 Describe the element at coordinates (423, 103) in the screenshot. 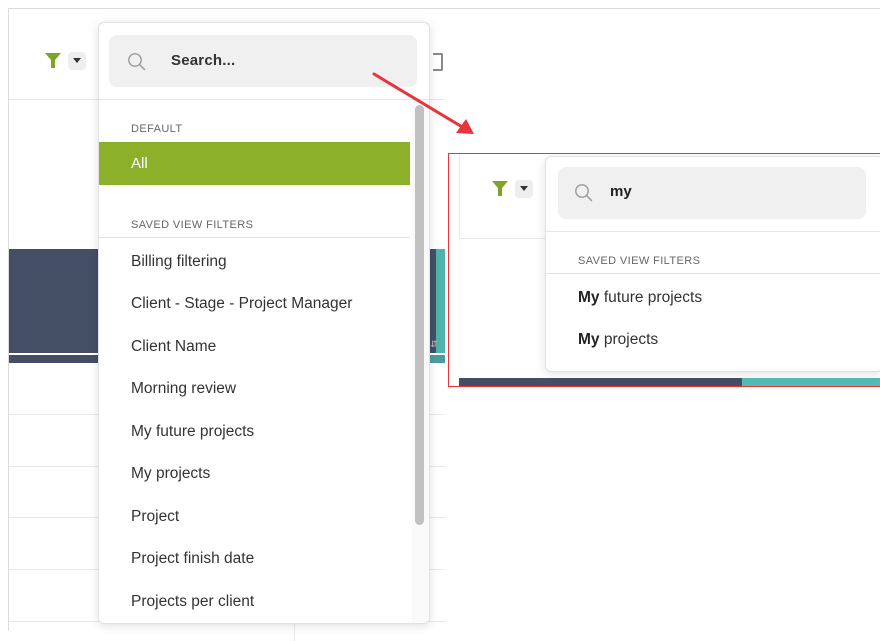

I see `arrow-icon` at that location.